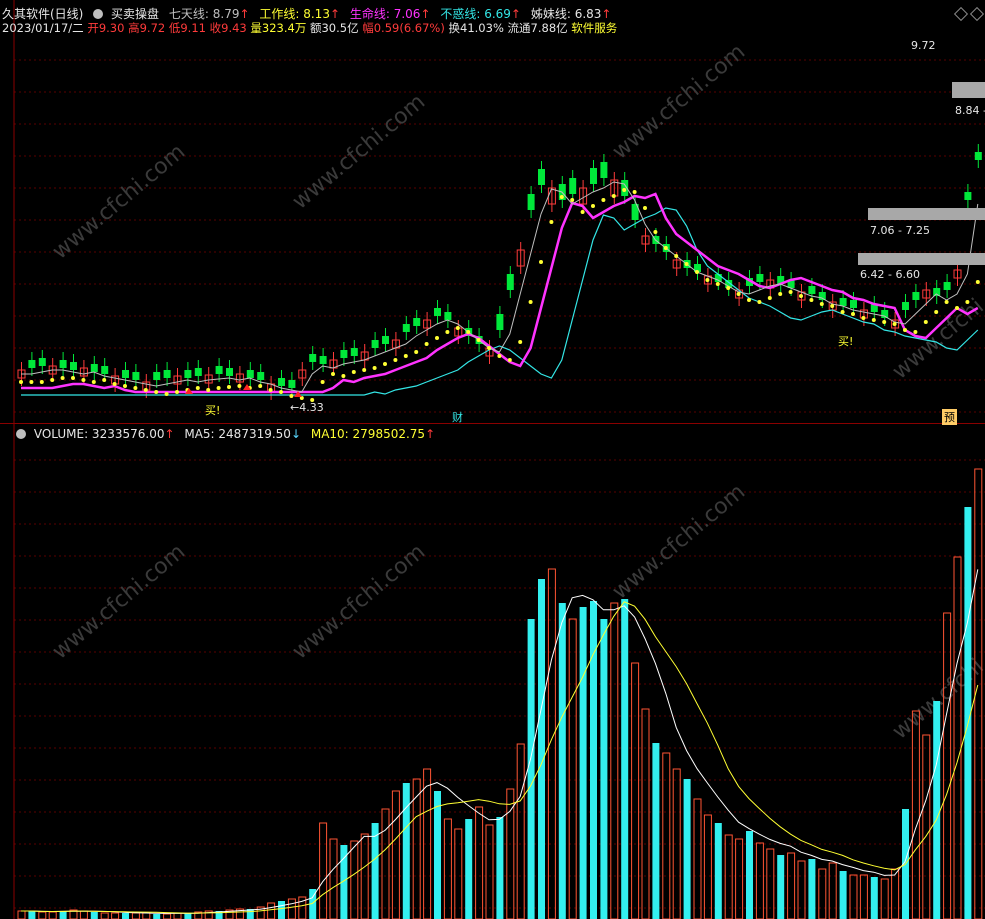 The height and width of the screenshot is (919, 985). I want to click on quote-volume: 量323.4万, so click(278, 28).